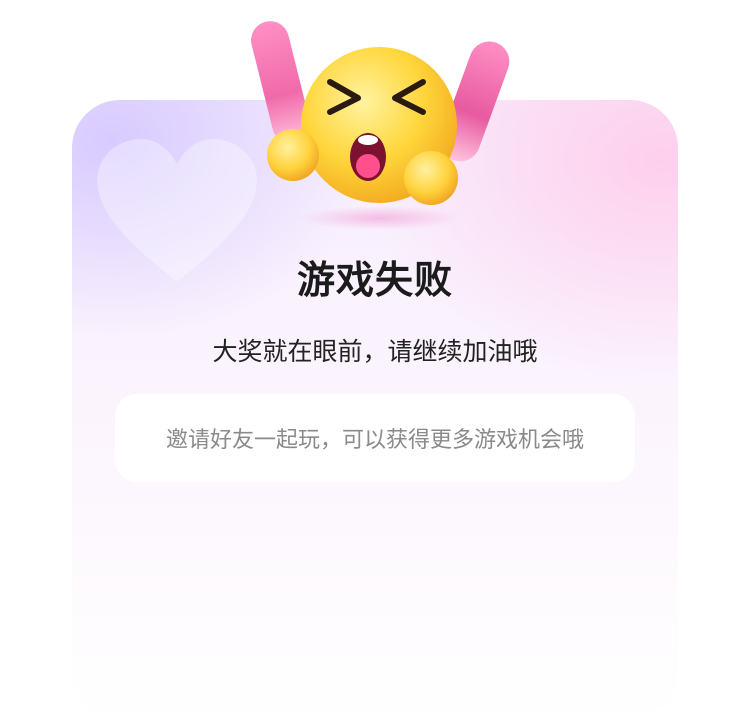 This screenshot has width=750, height=720. I want to click on invite-hint-box: 邀请好友一起玩，可以获得更多游戏机会哦, so click(375, 438).